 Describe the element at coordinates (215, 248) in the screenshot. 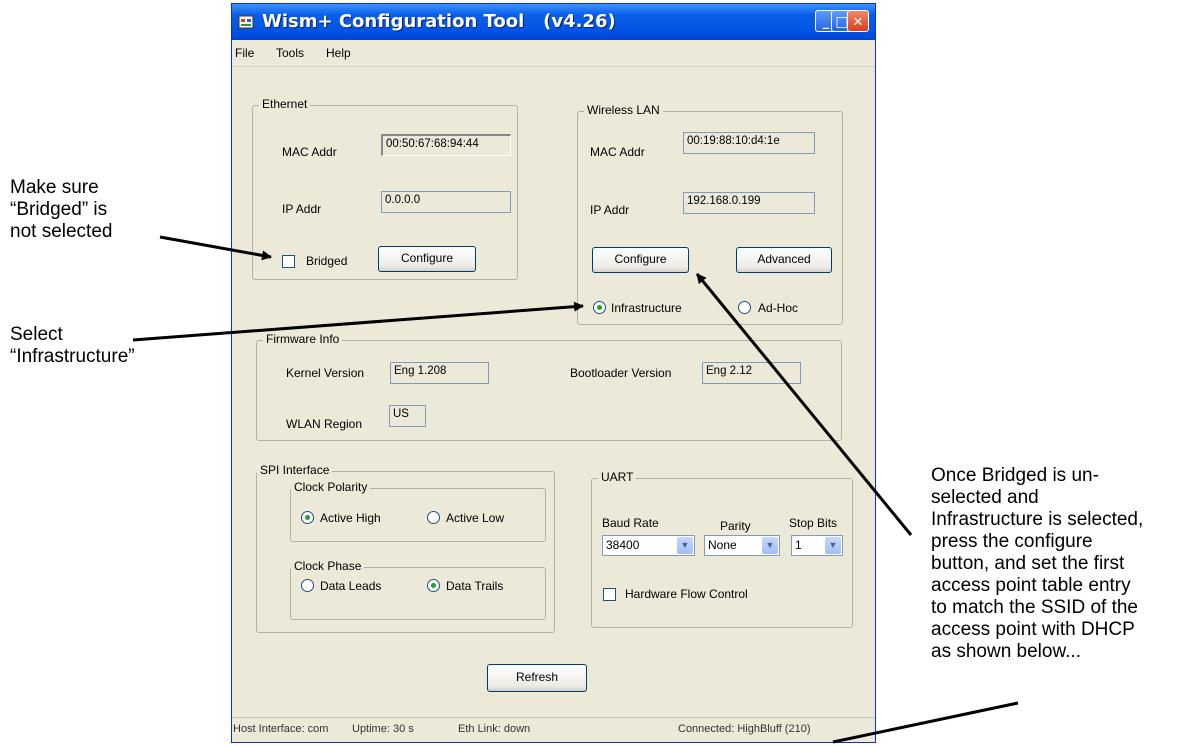

I see `arrow-to-bridged` at that location.